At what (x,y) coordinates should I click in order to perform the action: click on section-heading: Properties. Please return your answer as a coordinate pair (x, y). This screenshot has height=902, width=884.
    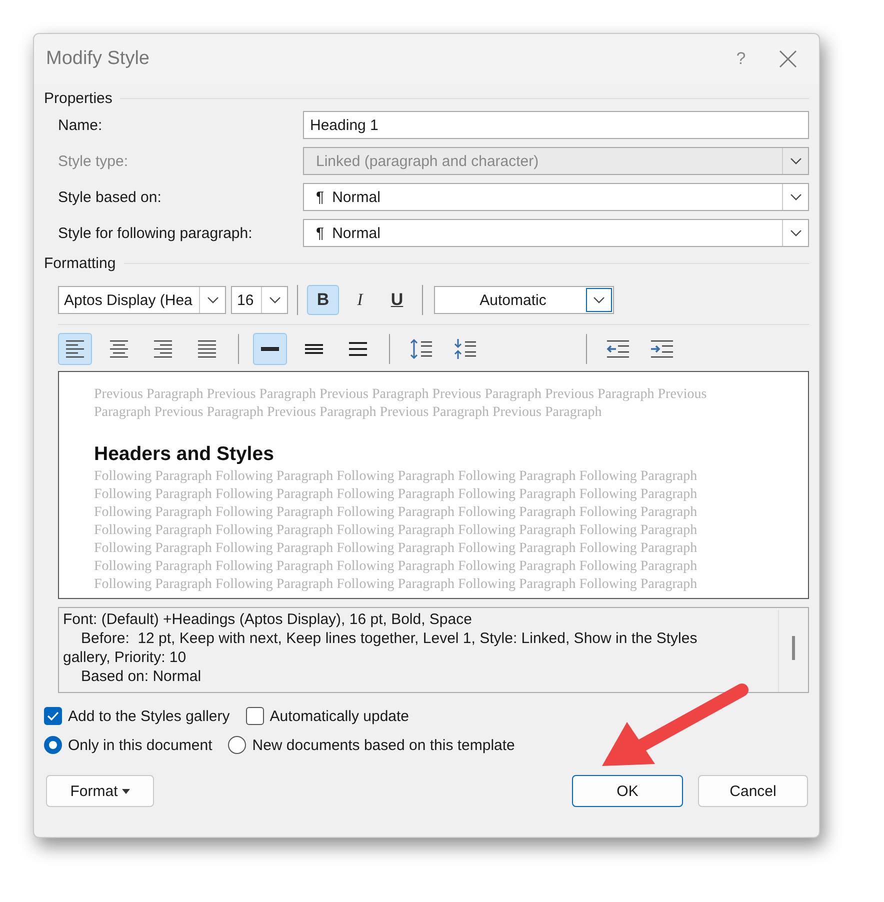
    Looking at the image, I should click on (78, 98).